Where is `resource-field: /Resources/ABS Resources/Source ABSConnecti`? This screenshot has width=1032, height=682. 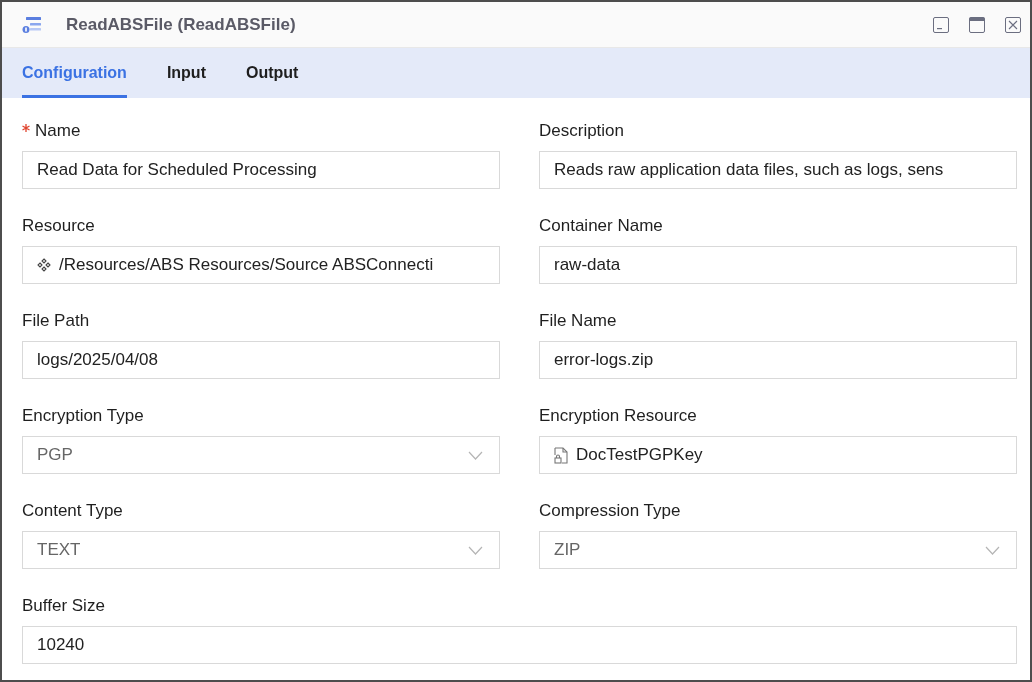
resource-field: /Resources/ABS Resources/Source ABSConnecti is located at coordinates (261, 265).